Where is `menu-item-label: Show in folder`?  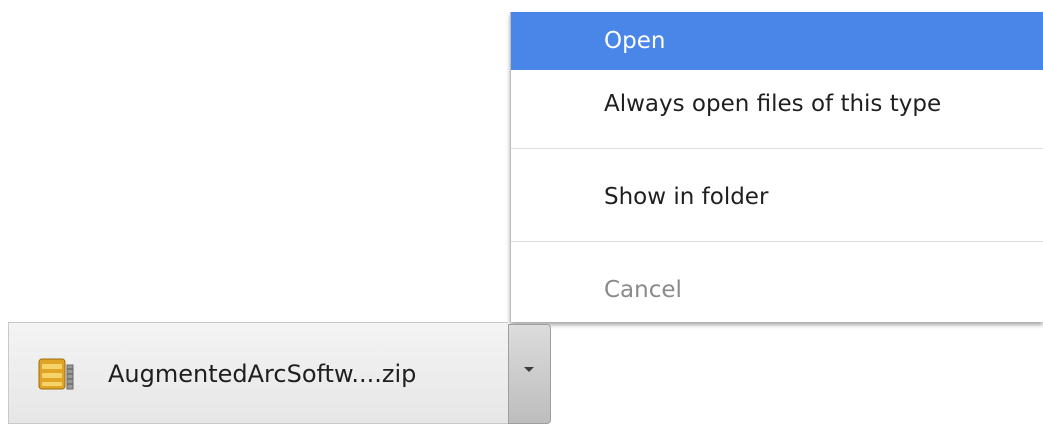 menu-item-label: Show in folder is located at coordinates (686, 197).